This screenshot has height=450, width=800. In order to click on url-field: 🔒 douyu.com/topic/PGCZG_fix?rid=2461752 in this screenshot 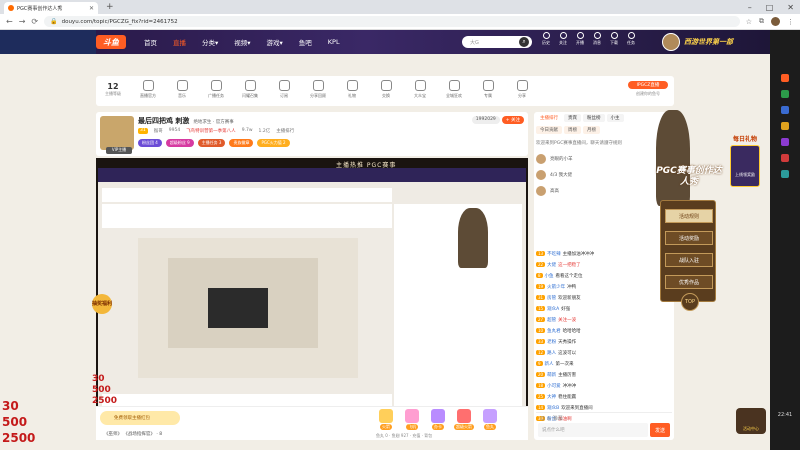, I will do `click(392, 21)`.